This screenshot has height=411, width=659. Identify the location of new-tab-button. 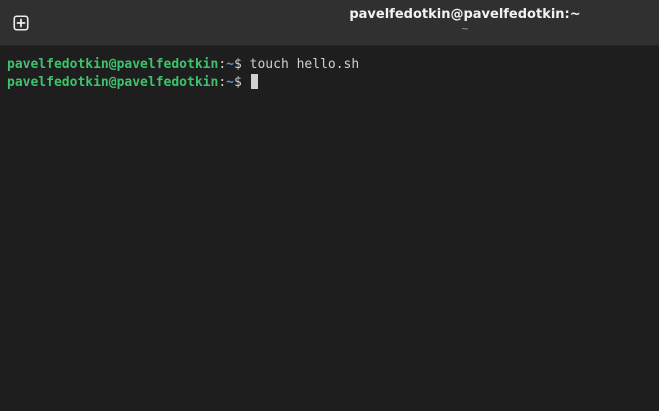
(21, 23).